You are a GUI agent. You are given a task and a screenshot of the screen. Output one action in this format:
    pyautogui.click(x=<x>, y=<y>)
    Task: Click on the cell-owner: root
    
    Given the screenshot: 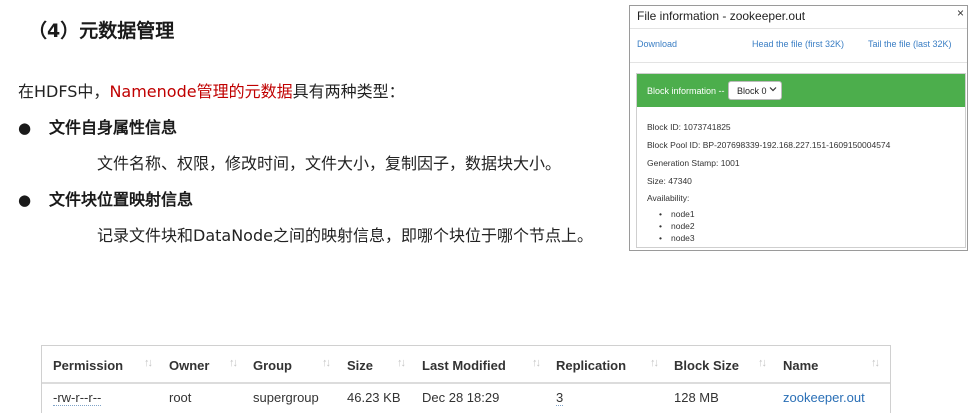 What is the action you would take?
    pyautogui.click(x=180, y=397)
    